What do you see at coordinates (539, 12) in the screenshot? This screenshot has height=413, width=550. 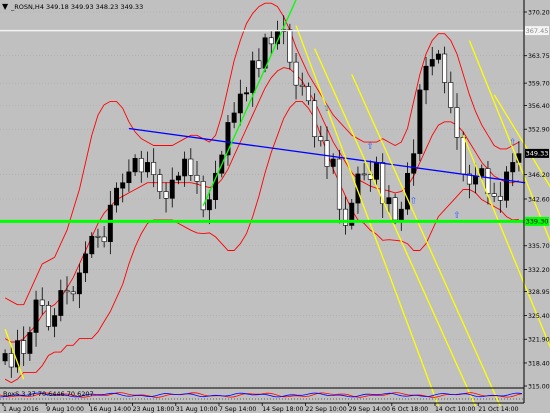 I see `price-tick-label: 370.20` at bounding box center [539, 12].